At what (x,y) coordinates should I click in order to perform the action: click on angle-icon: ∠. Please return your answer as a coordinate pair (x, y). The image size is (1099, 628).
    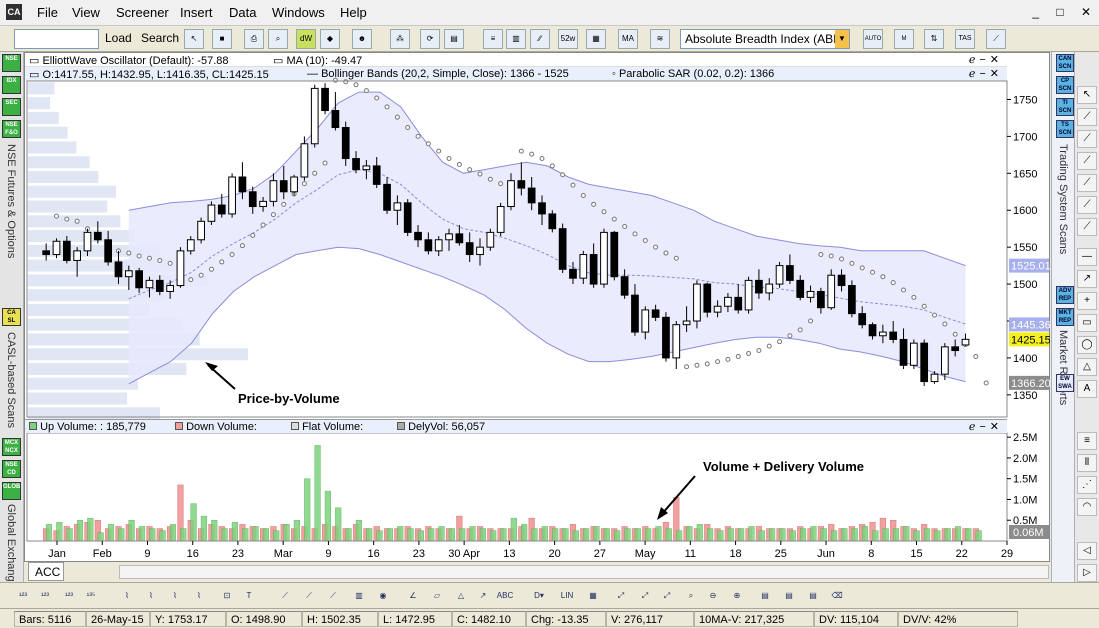
    Looking at the image, I should click on (413, 596).